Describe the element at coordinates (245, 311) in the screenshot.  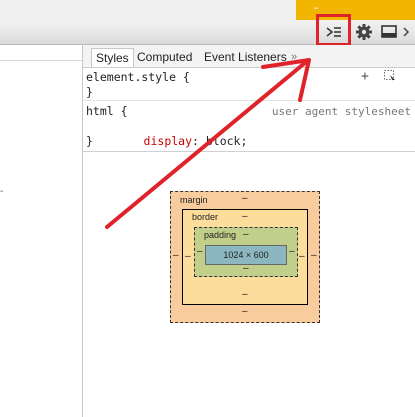
I see `margin-bottom-value: –` at that location.